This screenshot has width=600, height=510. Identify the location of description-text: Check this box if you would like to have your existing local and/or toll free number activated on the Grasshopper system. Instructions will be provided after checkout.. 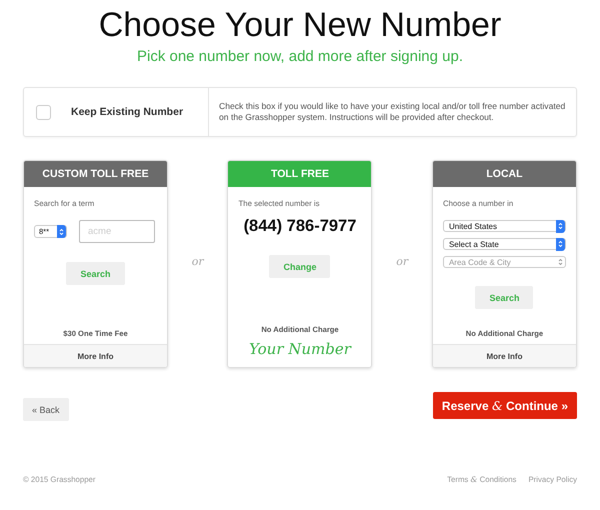
(392, 112).